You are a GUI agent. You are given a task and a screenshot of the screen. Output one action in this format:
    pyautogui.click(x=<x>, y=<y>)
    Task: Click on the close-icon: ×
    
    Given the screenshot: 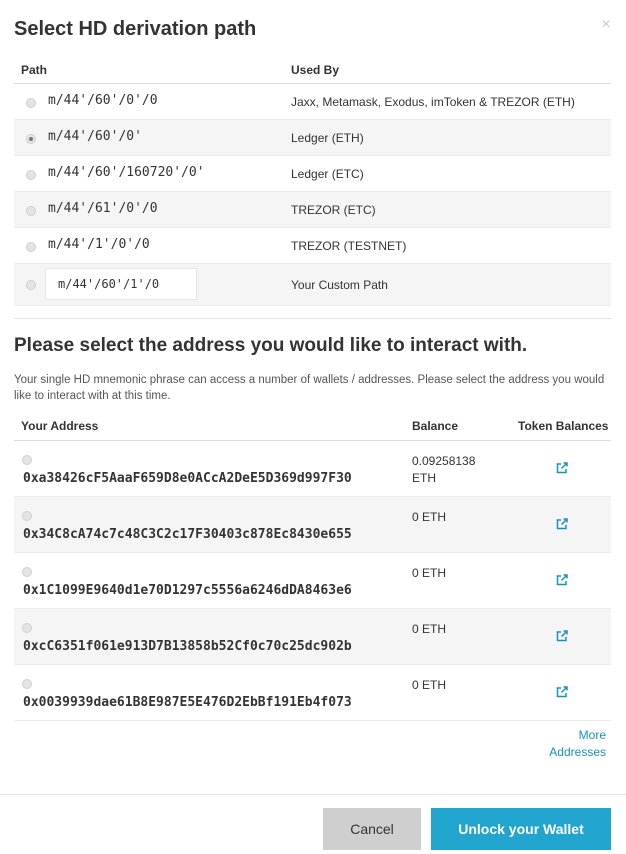 What is the action you would take?
    pyautogui.click(x=606, y=25)
    